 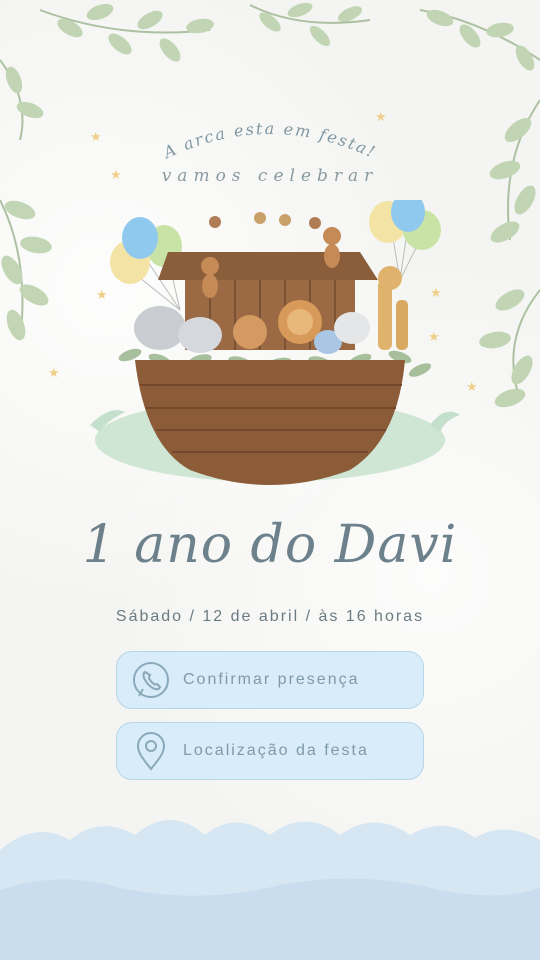 What do you see at coordinates (270, 616) in the screenshot?
I see `event-date: Sábado / 12 de abril / às 16 horas` at bounding box center [270, 616].